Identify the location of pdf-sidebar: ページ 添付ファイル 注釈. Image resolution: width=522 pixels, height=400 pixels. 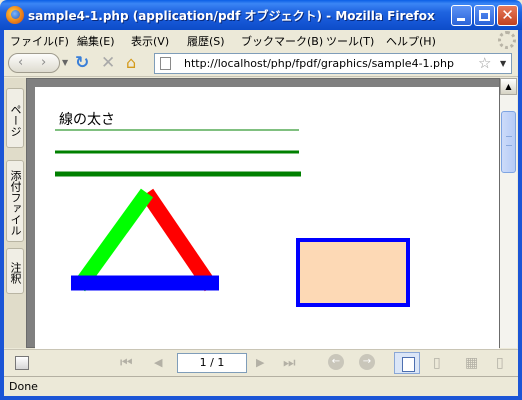
(15, 213).